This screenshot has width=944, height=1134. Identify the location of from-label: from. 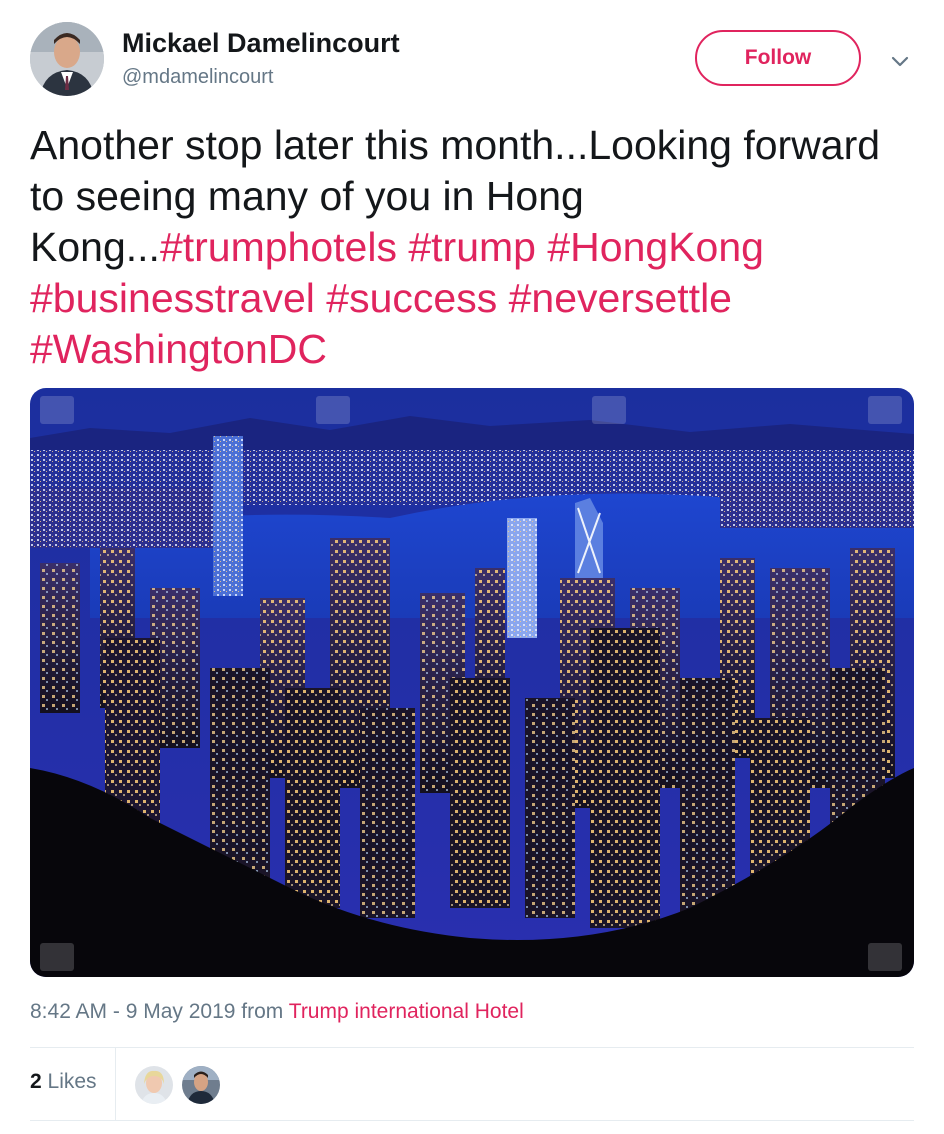
(262, 1011).